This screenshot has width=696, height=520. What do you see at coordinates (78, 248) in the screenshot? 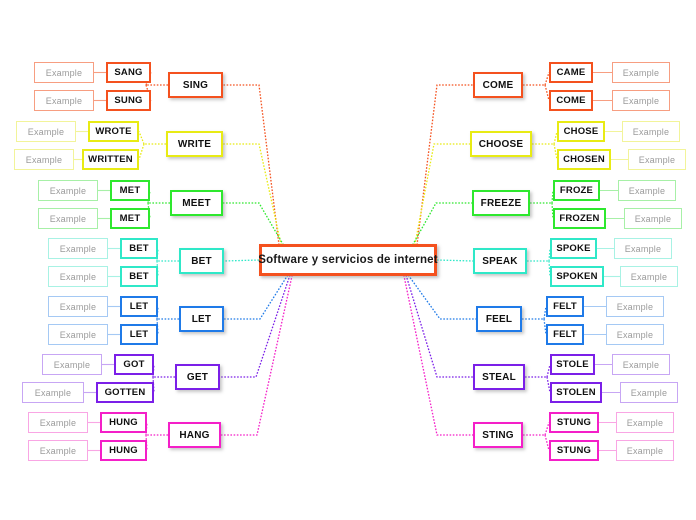
I see `leaf-node-bet-1: Example` at bounding box center [78, 248].